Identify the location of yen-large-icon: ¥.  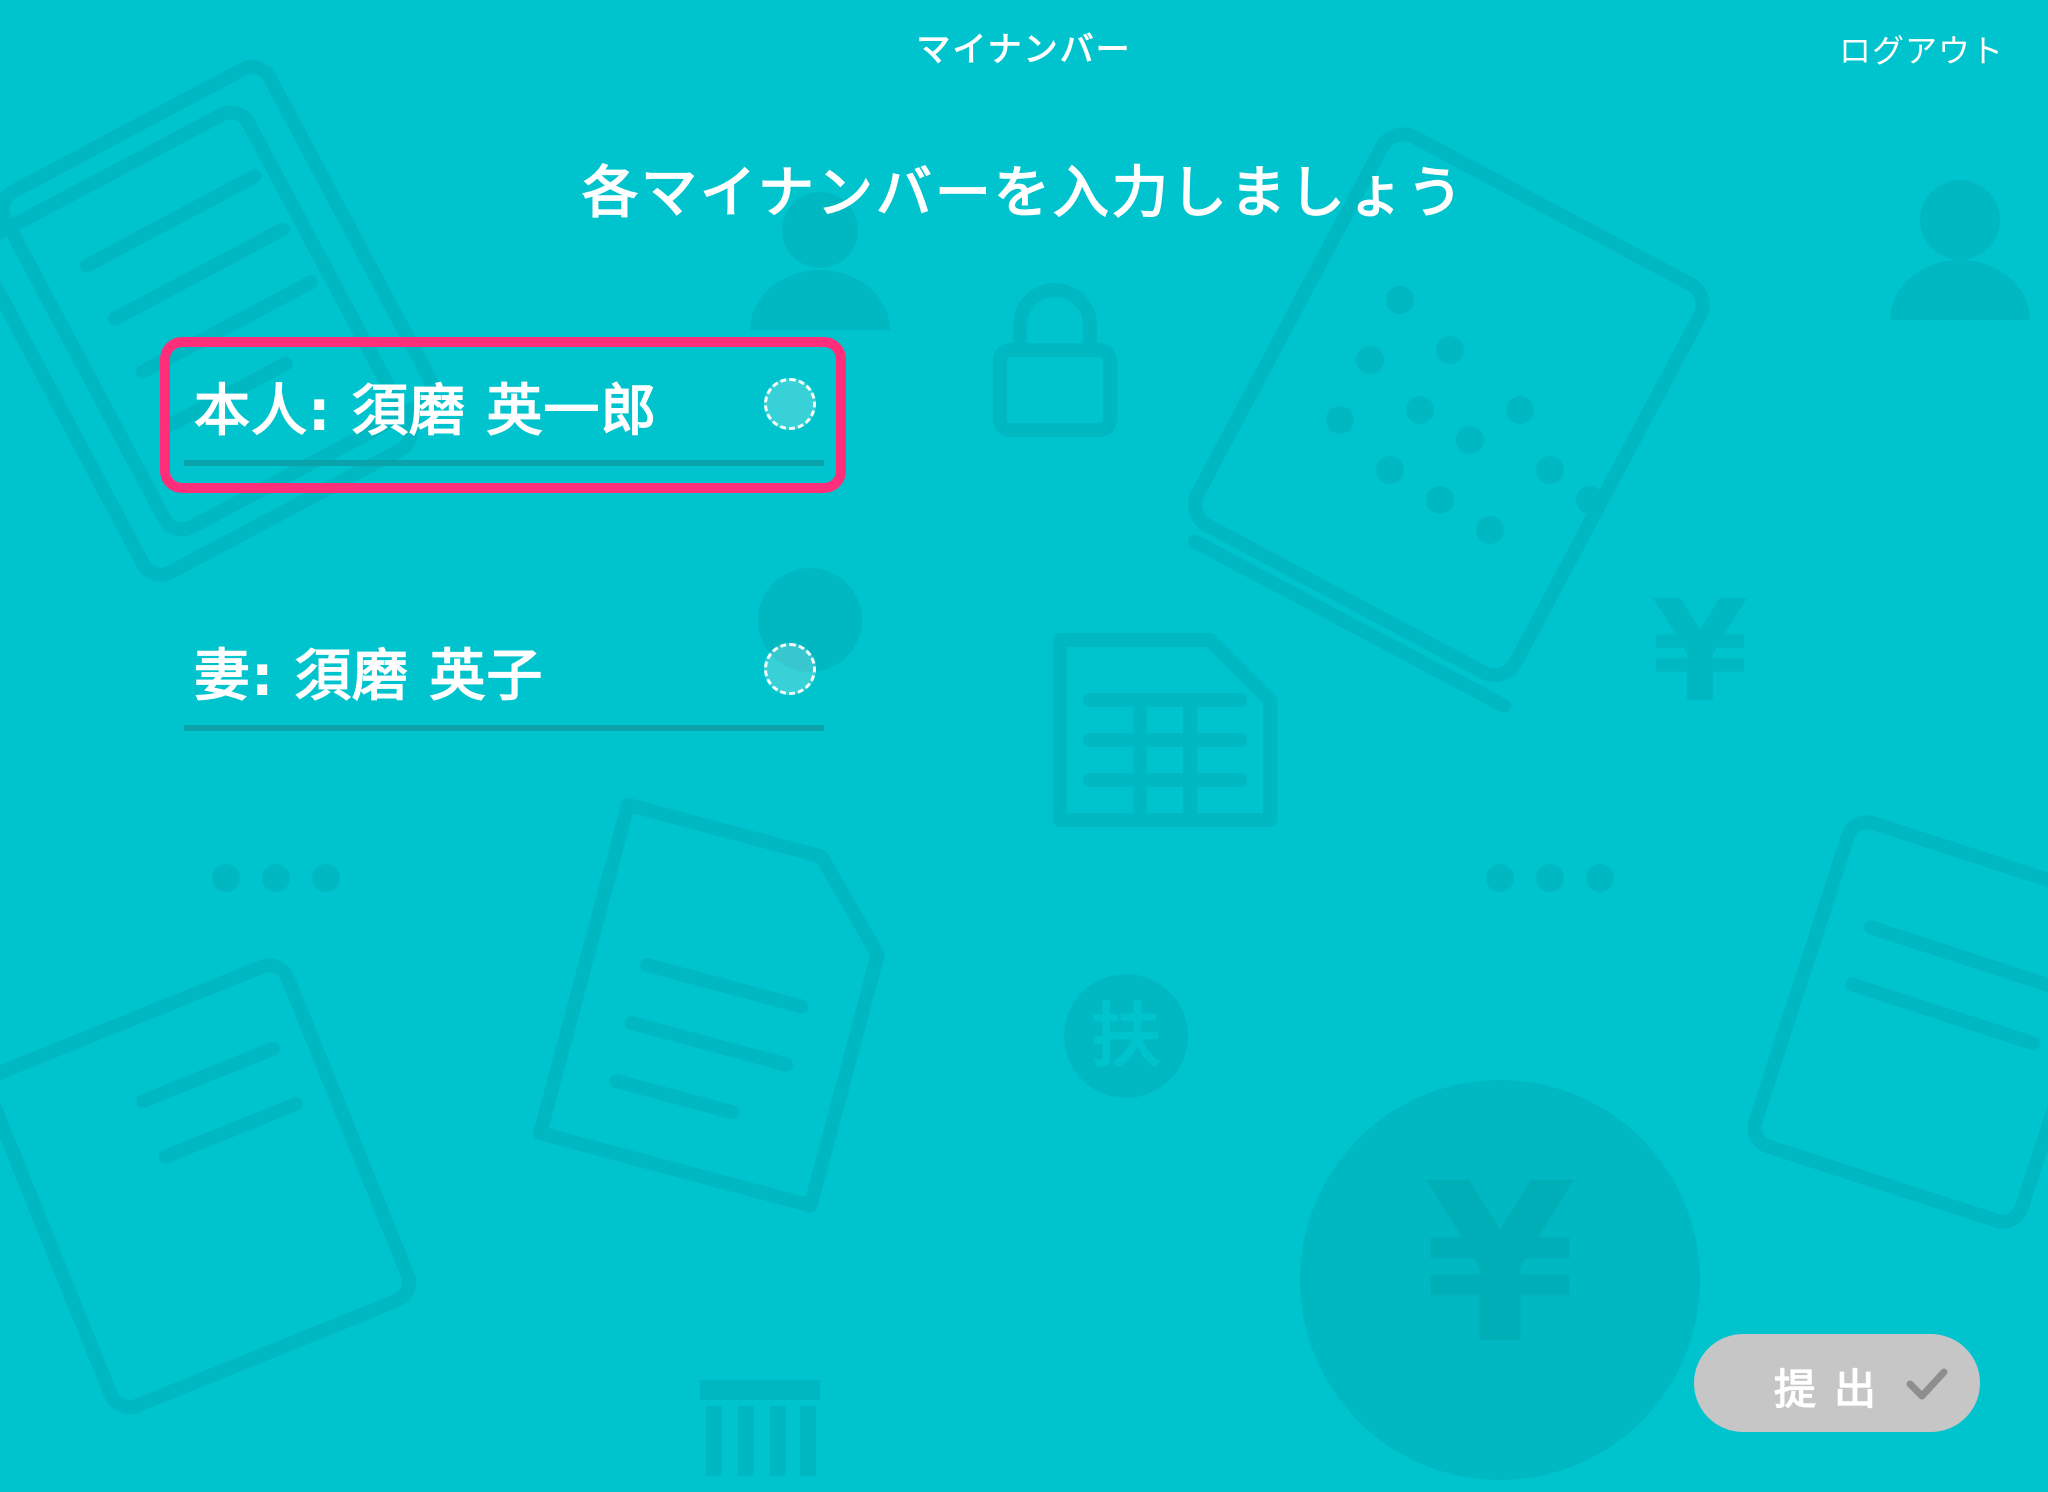
(1499, 1264).